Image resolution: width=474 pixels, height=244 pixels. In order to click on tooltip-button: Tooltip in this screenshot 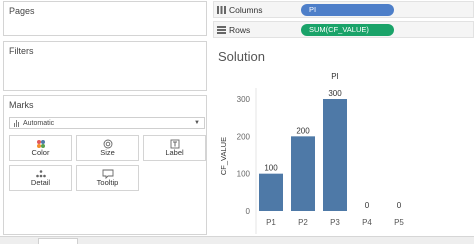, I will do `click(107, 178)`.